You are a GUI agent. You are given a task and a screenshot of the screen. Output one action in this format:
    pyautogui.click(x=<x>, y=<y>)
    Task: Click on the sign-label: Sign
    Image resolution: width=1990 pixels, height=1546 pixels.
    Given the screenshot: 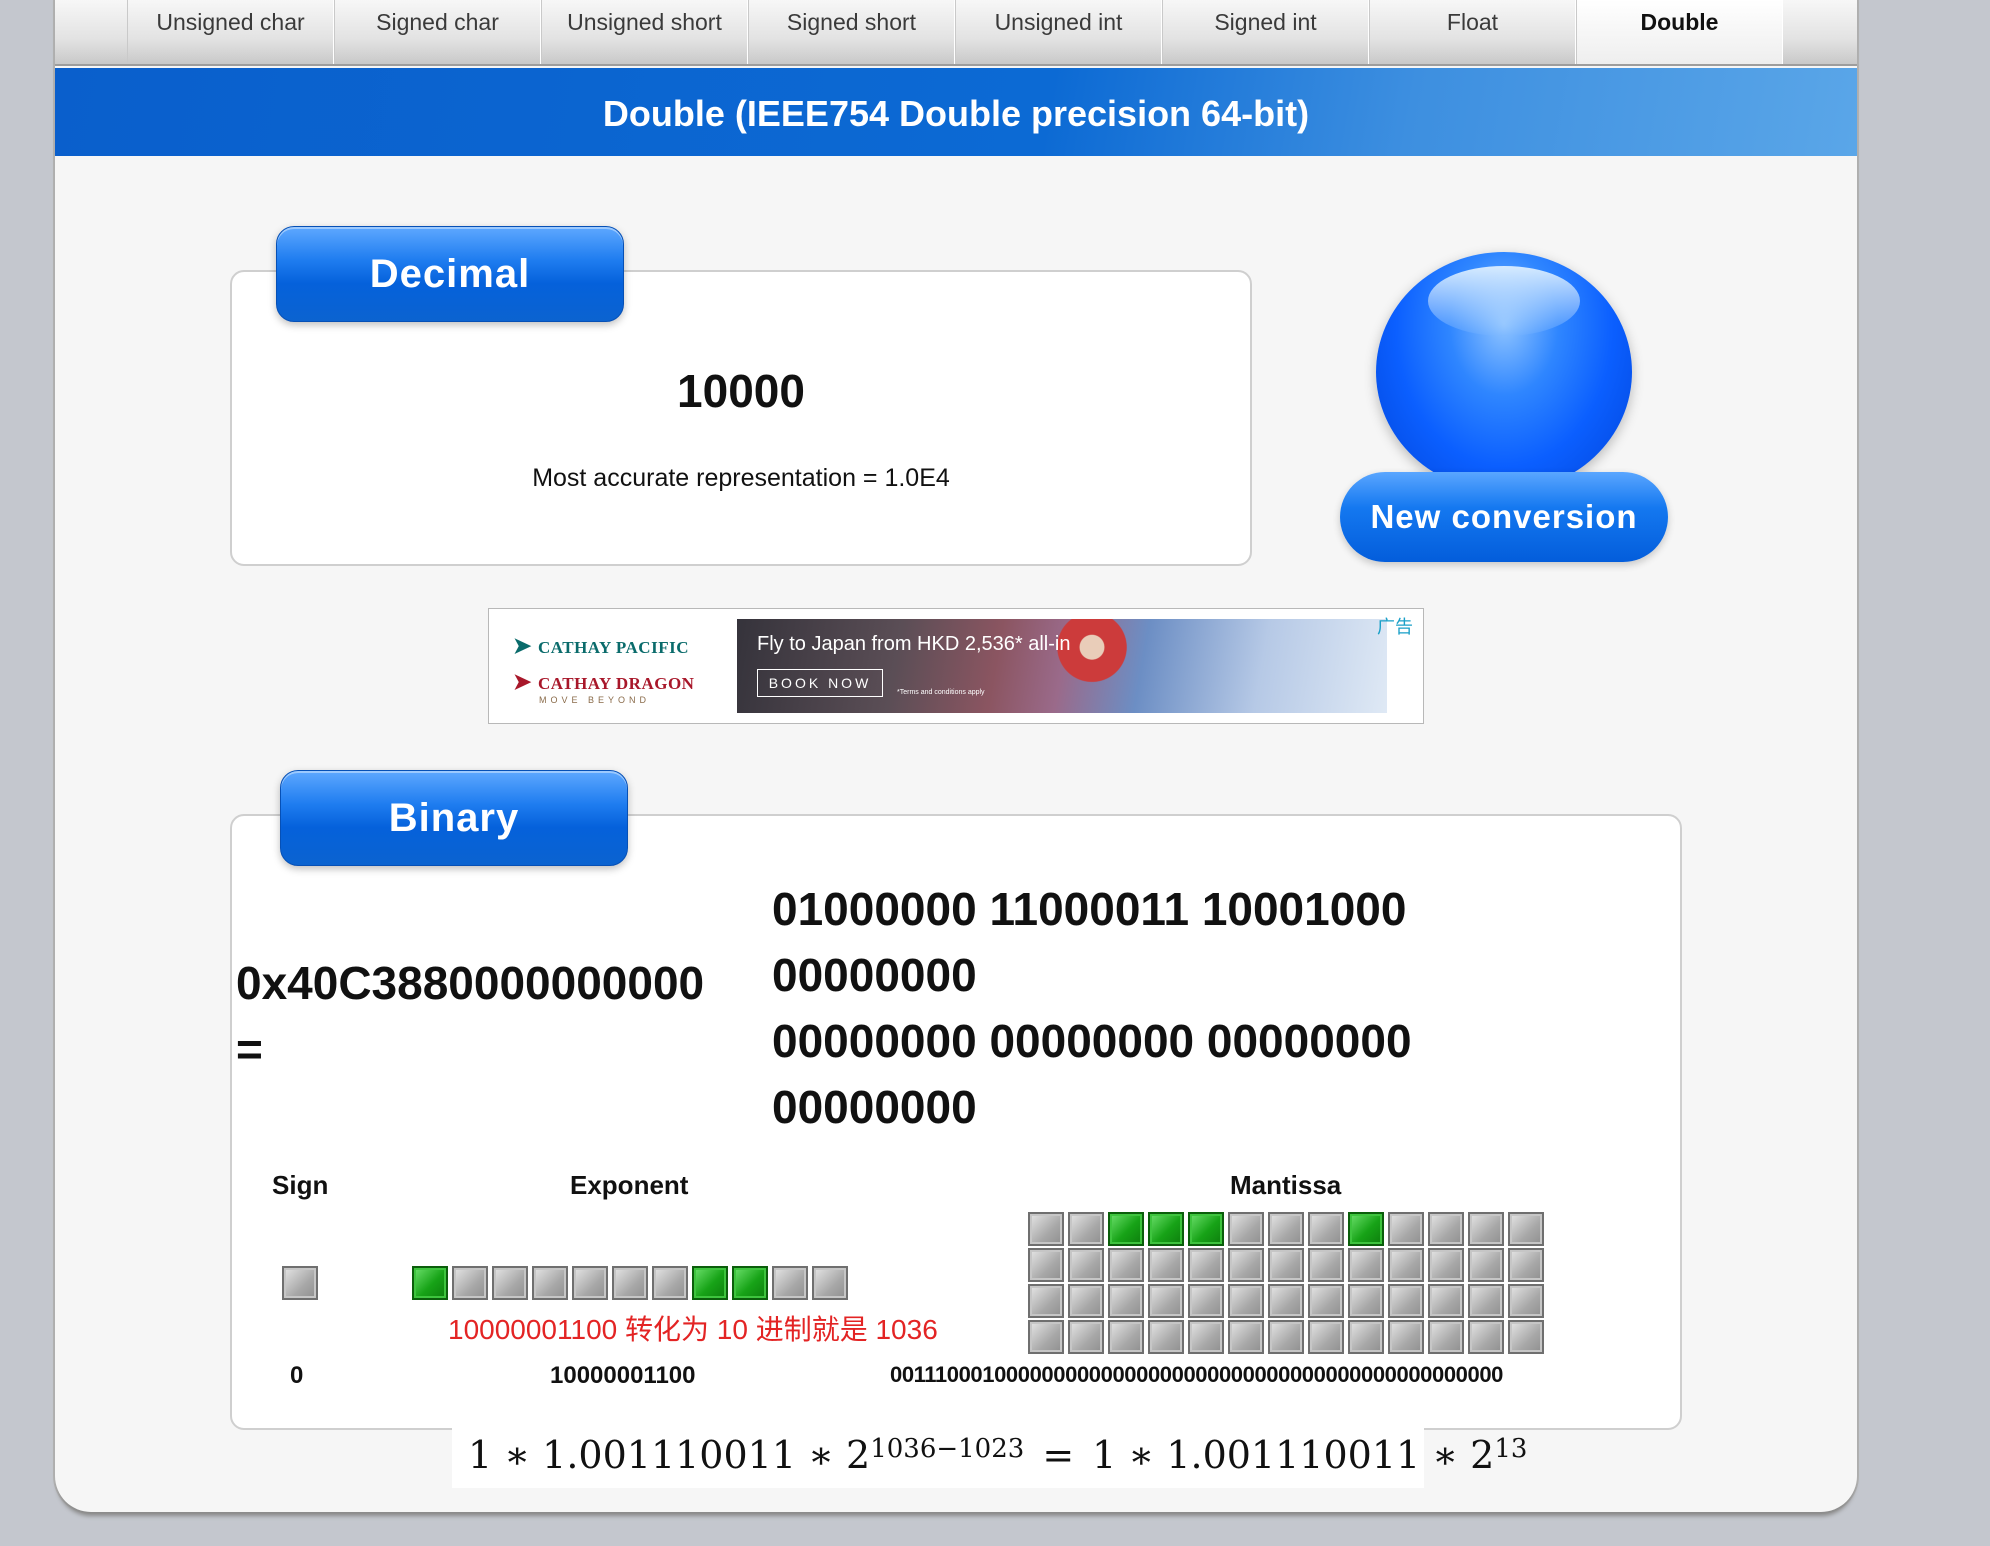 What is the action you would take?
    pyautogui.click(x=300, y=1185)
    